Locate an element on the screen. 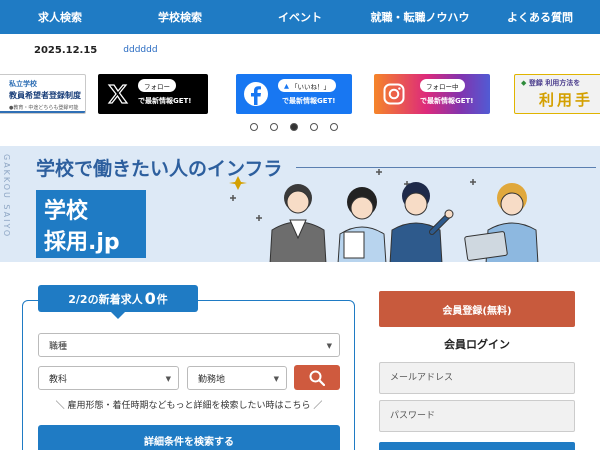 This screenshot has height=450, width=600. search-icon is located at coordinates (317, 378).